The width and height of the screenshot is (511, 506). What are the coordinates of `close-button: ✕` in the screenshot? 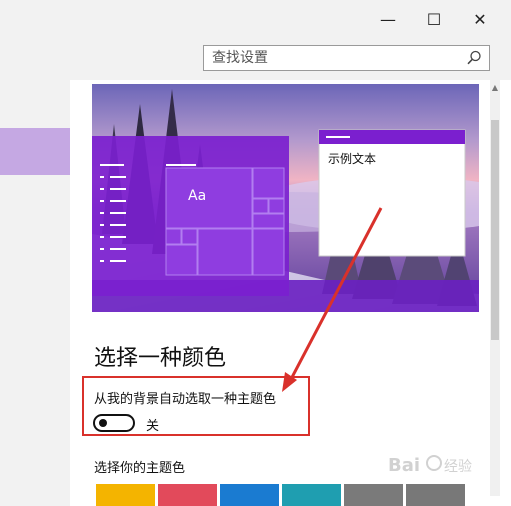 It's located at (480, 19).